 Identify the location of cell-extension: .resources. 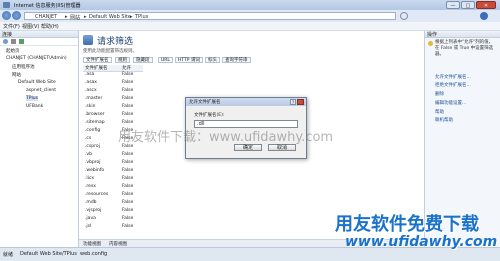
(97, 194).